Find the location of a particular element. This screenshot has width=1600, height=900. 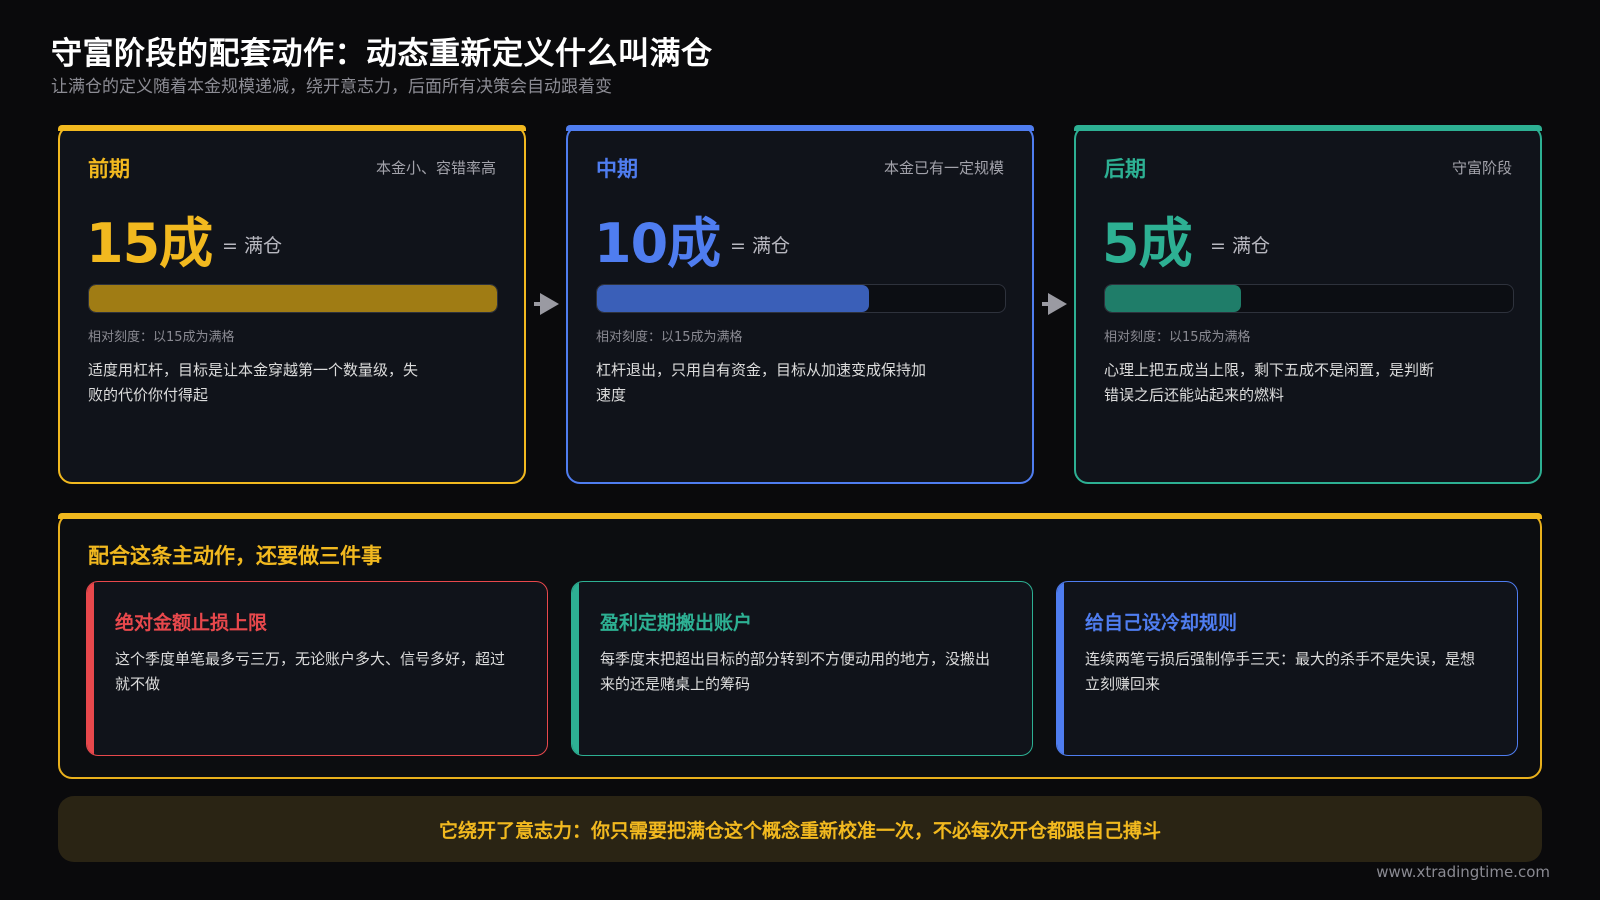

stage-value: 10成 is located at coordinates (657, 243).